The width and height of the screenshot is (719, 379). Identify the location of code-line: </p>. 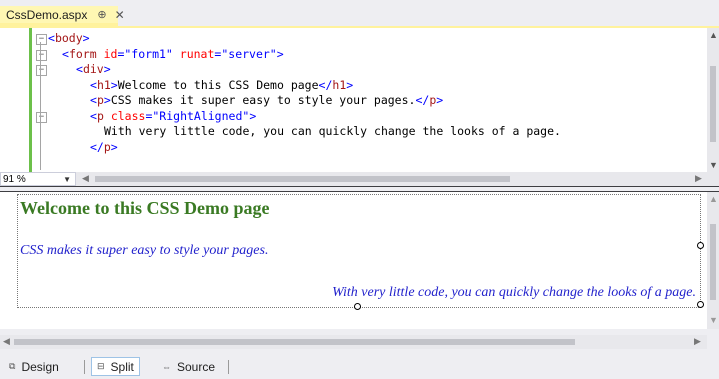
(104, 148).